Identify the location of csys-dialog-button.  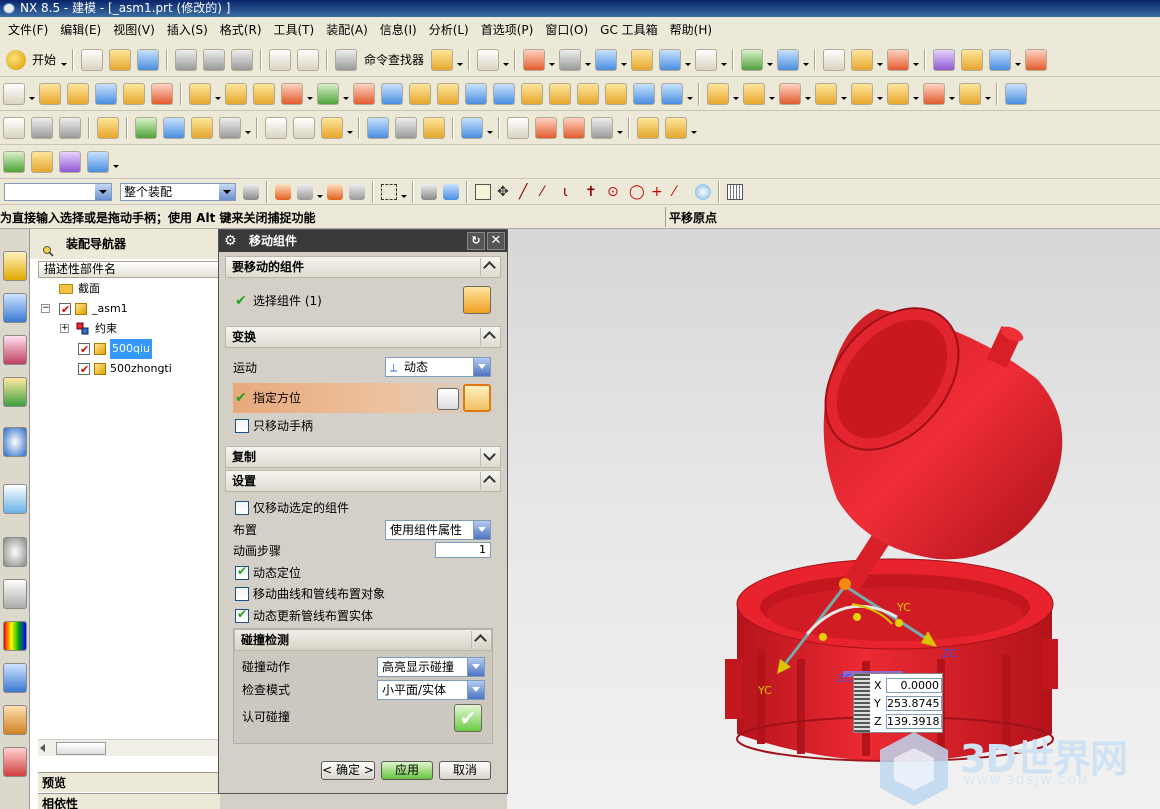
(477, 398).